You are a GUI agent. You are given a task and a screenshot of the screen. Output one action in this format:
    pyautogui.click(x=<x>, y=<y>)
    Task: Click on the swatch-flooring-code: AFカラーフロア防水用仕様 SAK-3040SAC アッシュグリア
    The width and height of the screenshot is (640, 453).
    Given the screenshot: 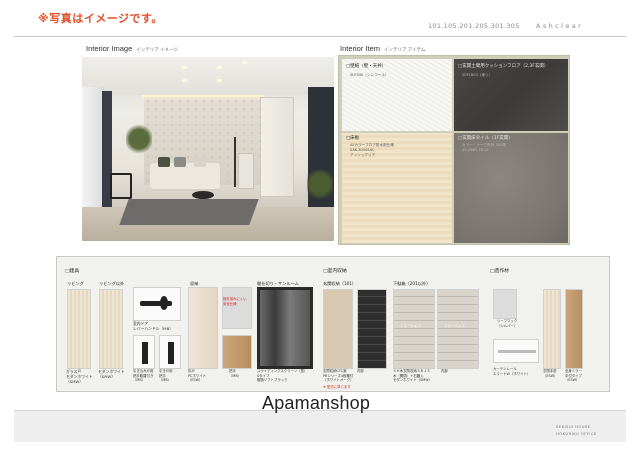 What is the action you would take?
    pyautogui.click(x=372, y=150)
    